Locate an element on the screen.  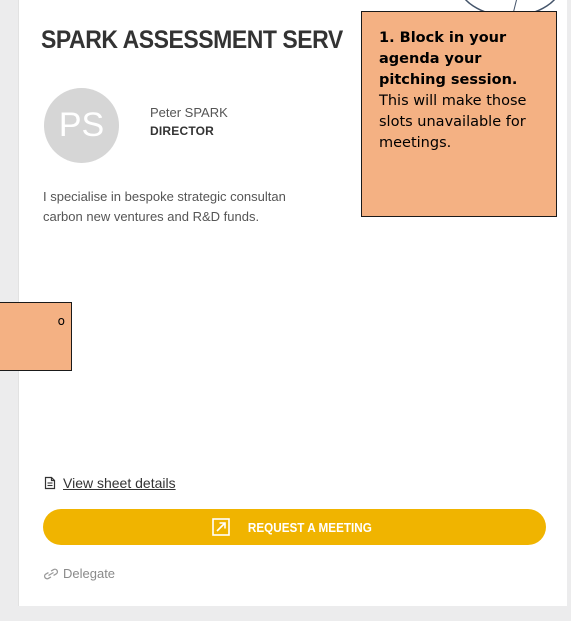
company-title: SPARK ASSESSMENT SERV is located at coordinates (192, 40).